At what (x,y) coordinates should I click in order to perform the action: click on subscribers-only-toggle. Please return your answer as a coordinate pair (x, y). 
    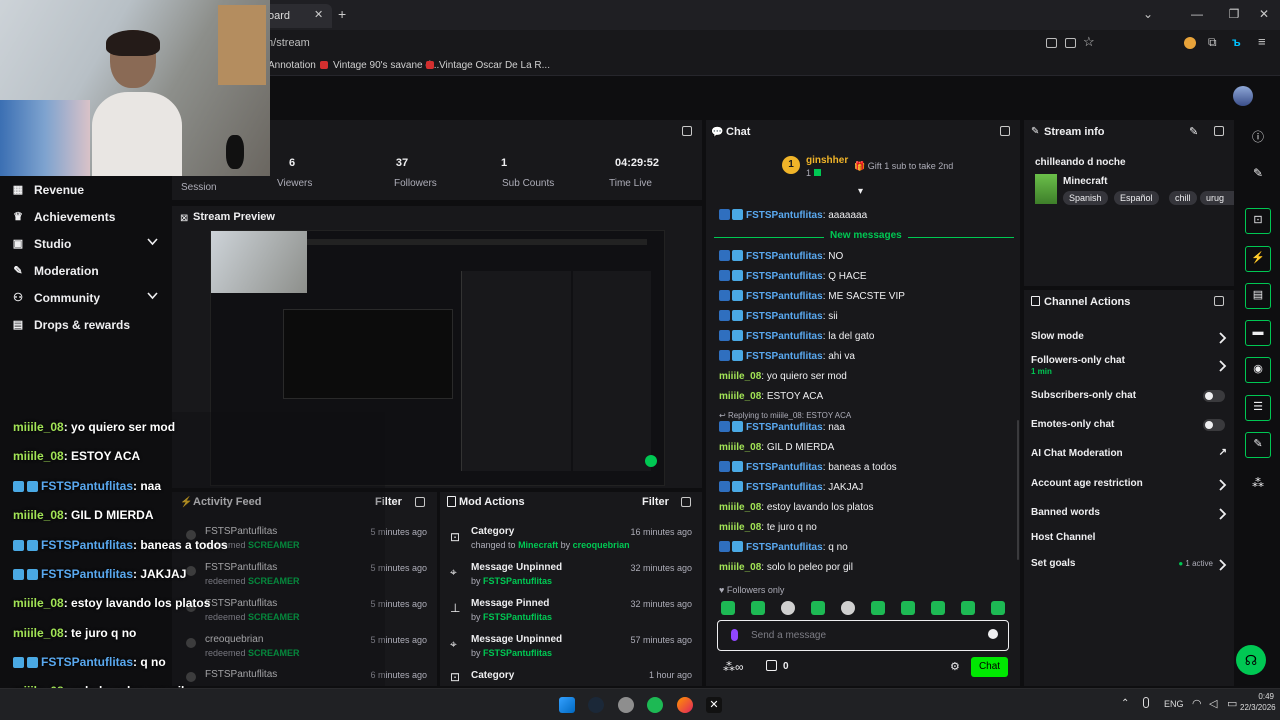
    Looking at the image, I should click on (1214, 396).